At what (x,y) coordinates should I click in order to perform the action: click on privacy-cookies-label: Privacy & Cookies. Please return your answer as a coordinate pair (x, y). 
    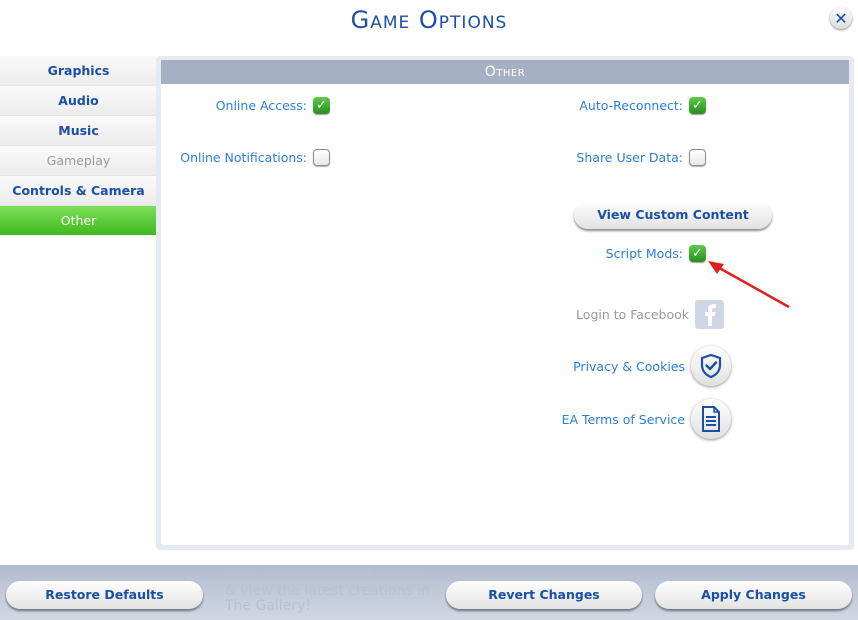
    Looking at the image, I should click on (629, 366).